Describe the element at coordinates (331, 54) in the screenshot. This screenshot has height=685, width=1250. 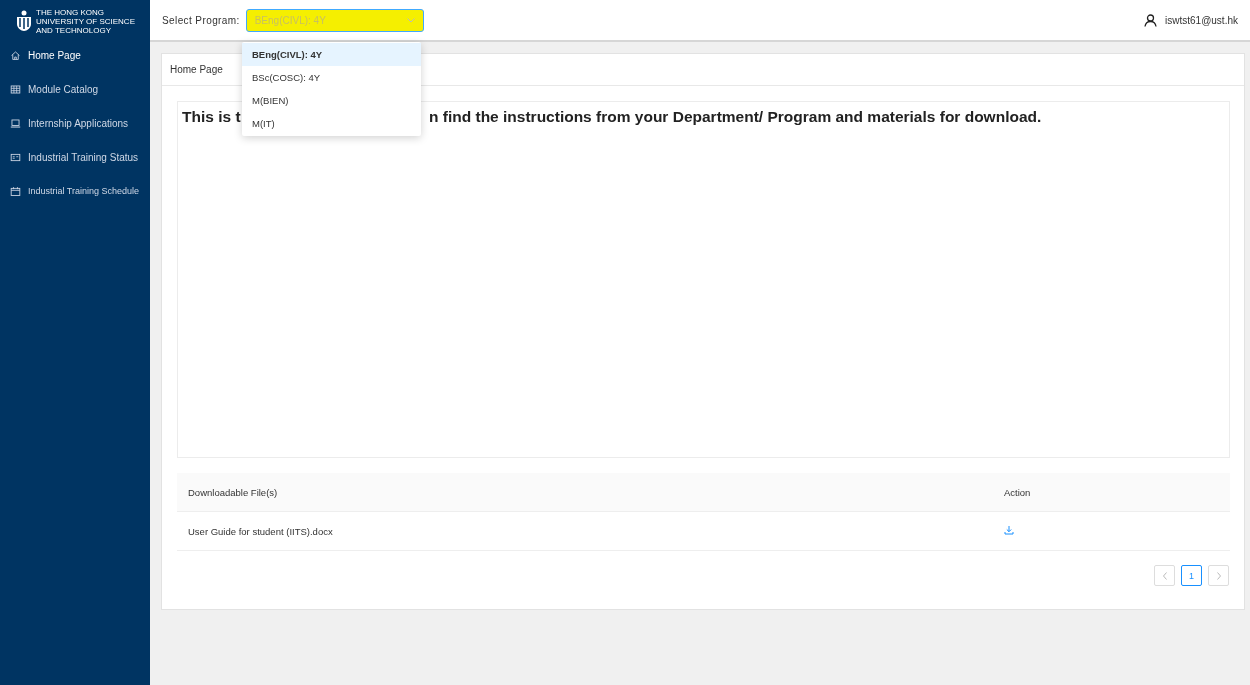
I see `dropdown-option: BEng(CIVL): 4Y` at that location.